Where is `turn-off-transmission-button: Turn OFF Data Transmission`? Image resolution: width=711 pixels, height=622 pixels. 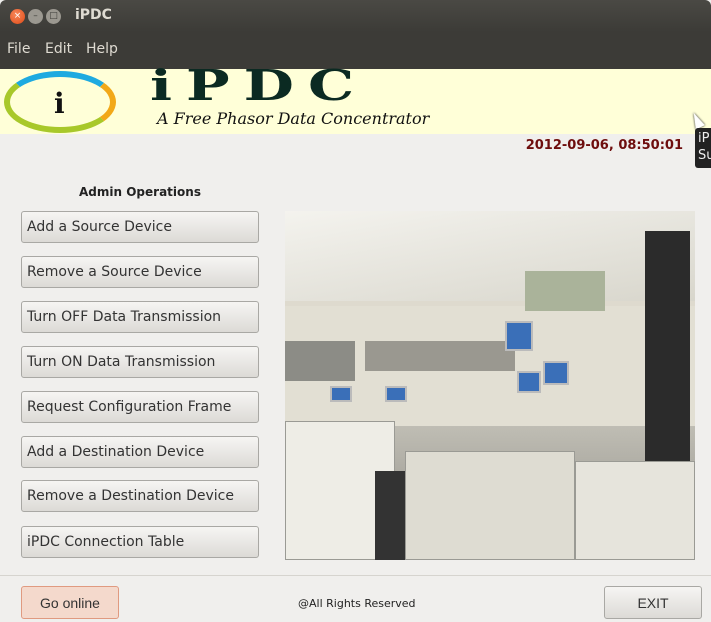
turn-off-transmission-button: Turn OFF Data Transmission is located at coordinates (140, 317).